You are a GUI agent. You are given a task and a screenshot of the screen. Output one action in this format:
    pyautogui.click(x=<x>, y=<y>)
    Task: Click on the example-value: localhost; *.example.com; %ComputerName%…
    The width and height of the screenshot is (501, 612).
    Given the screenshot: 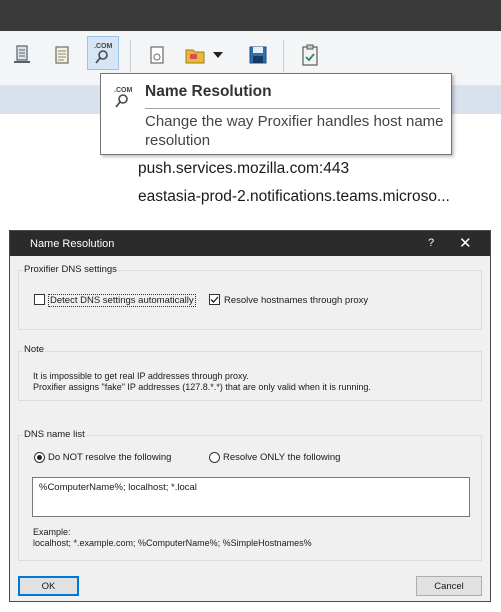 What is the action you would take?
    pyautogui.click(x=172, y=543)
    